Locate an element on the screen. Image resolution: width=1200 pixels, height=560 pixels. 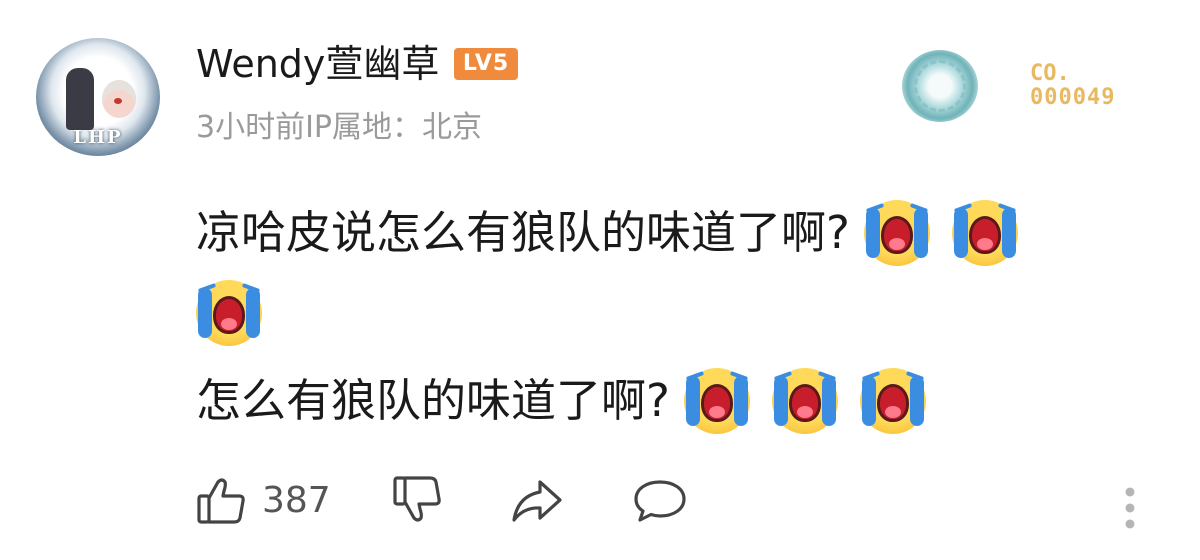
thumbs-down-icon is located at coordinates (417, 499).